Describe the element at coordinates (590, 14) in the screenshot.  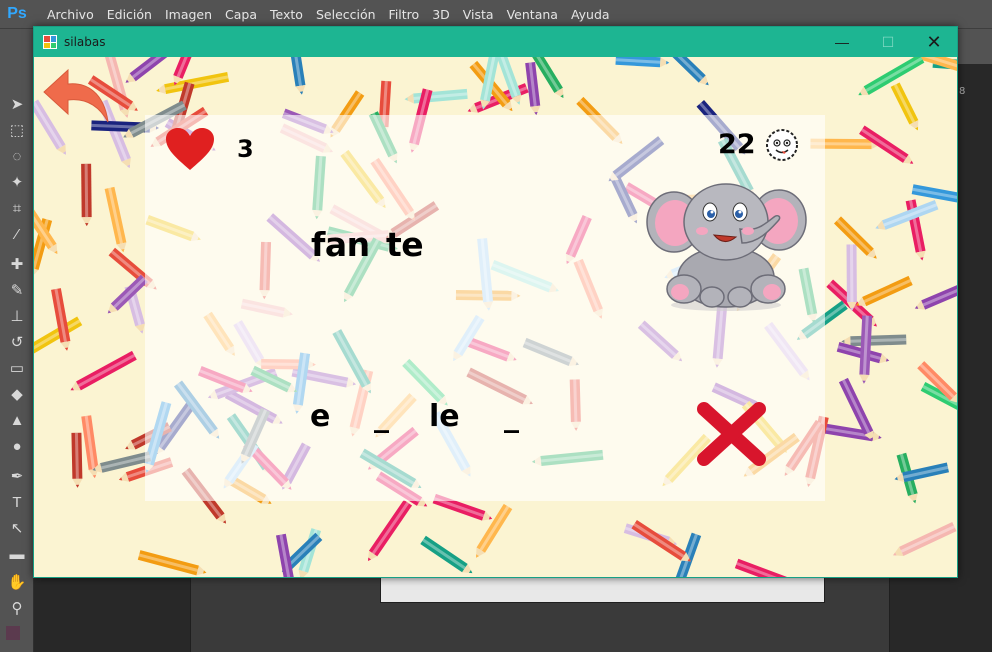
I see `menu-ayuda: Ayuda` at that location.